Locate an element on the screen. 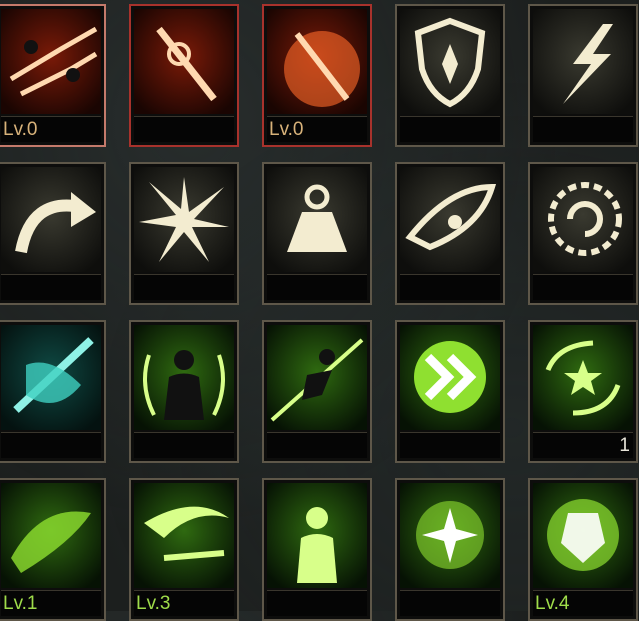  skill-level-label: Lv.4 is located at coordinates (583, 603).